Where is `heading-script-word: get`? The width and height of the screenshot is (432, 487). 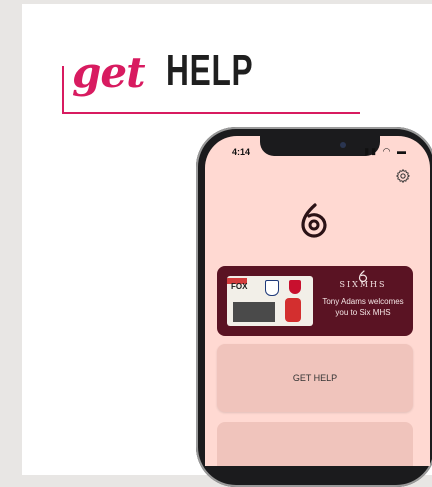
heading-script-word: get is located at coordinates (108, 72).